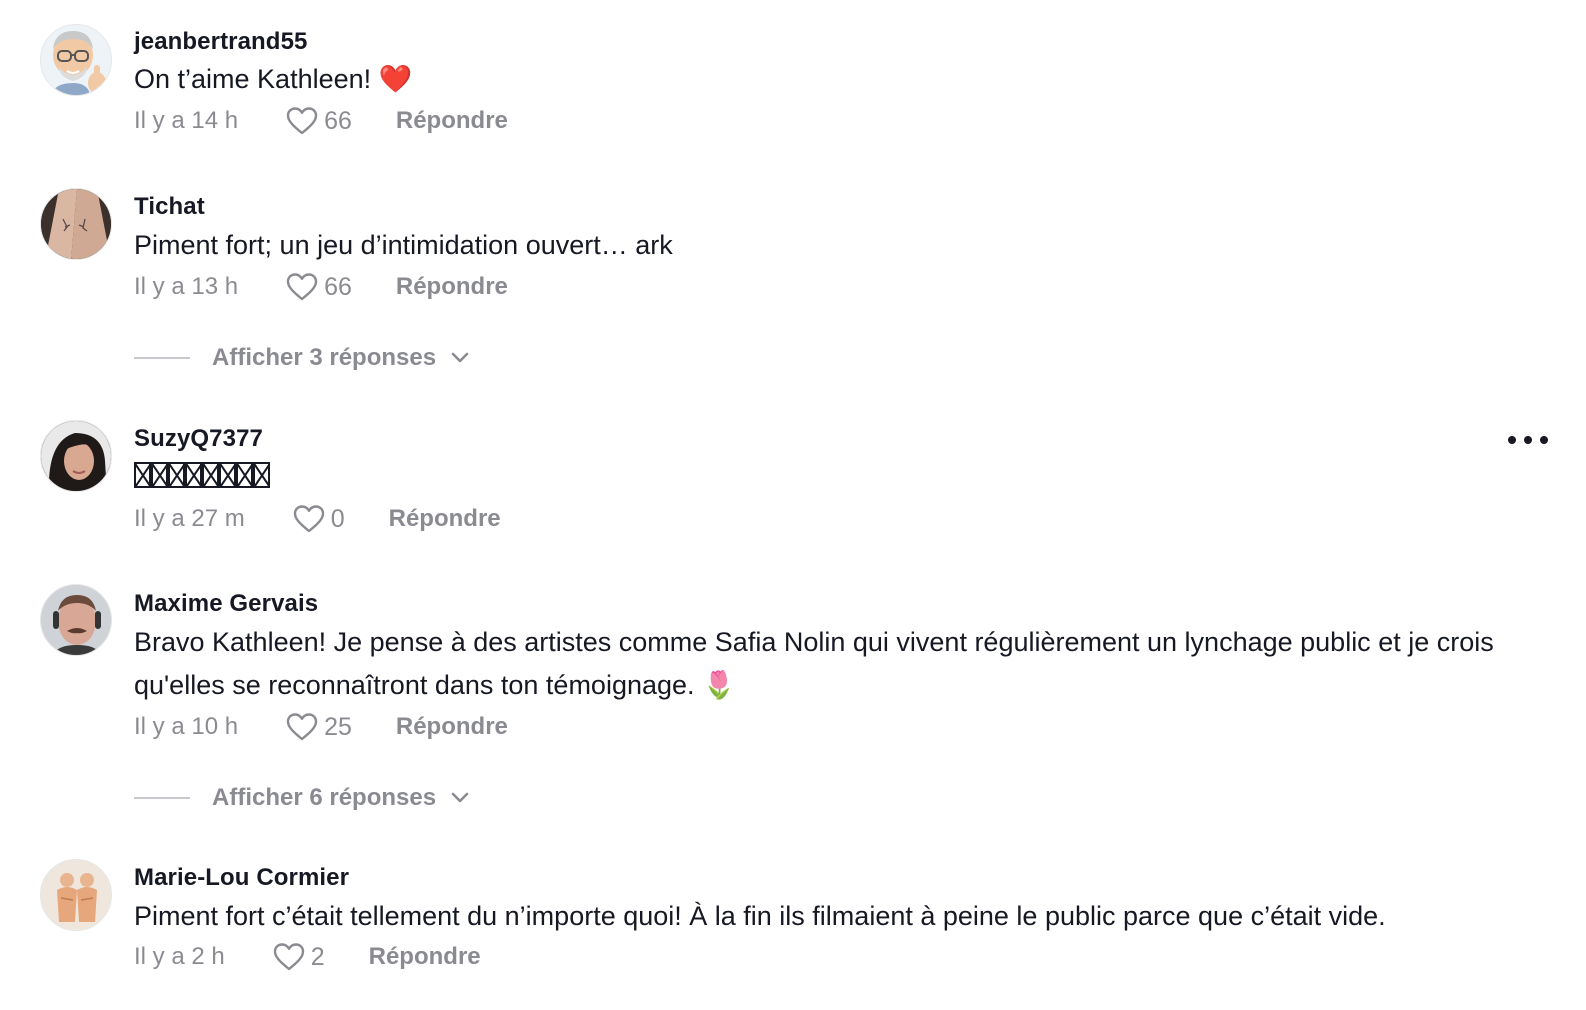  What do you see at coordinates (338, 726) in the screenshot?
I see `like-count: 25` at bounding box center [338, 726].